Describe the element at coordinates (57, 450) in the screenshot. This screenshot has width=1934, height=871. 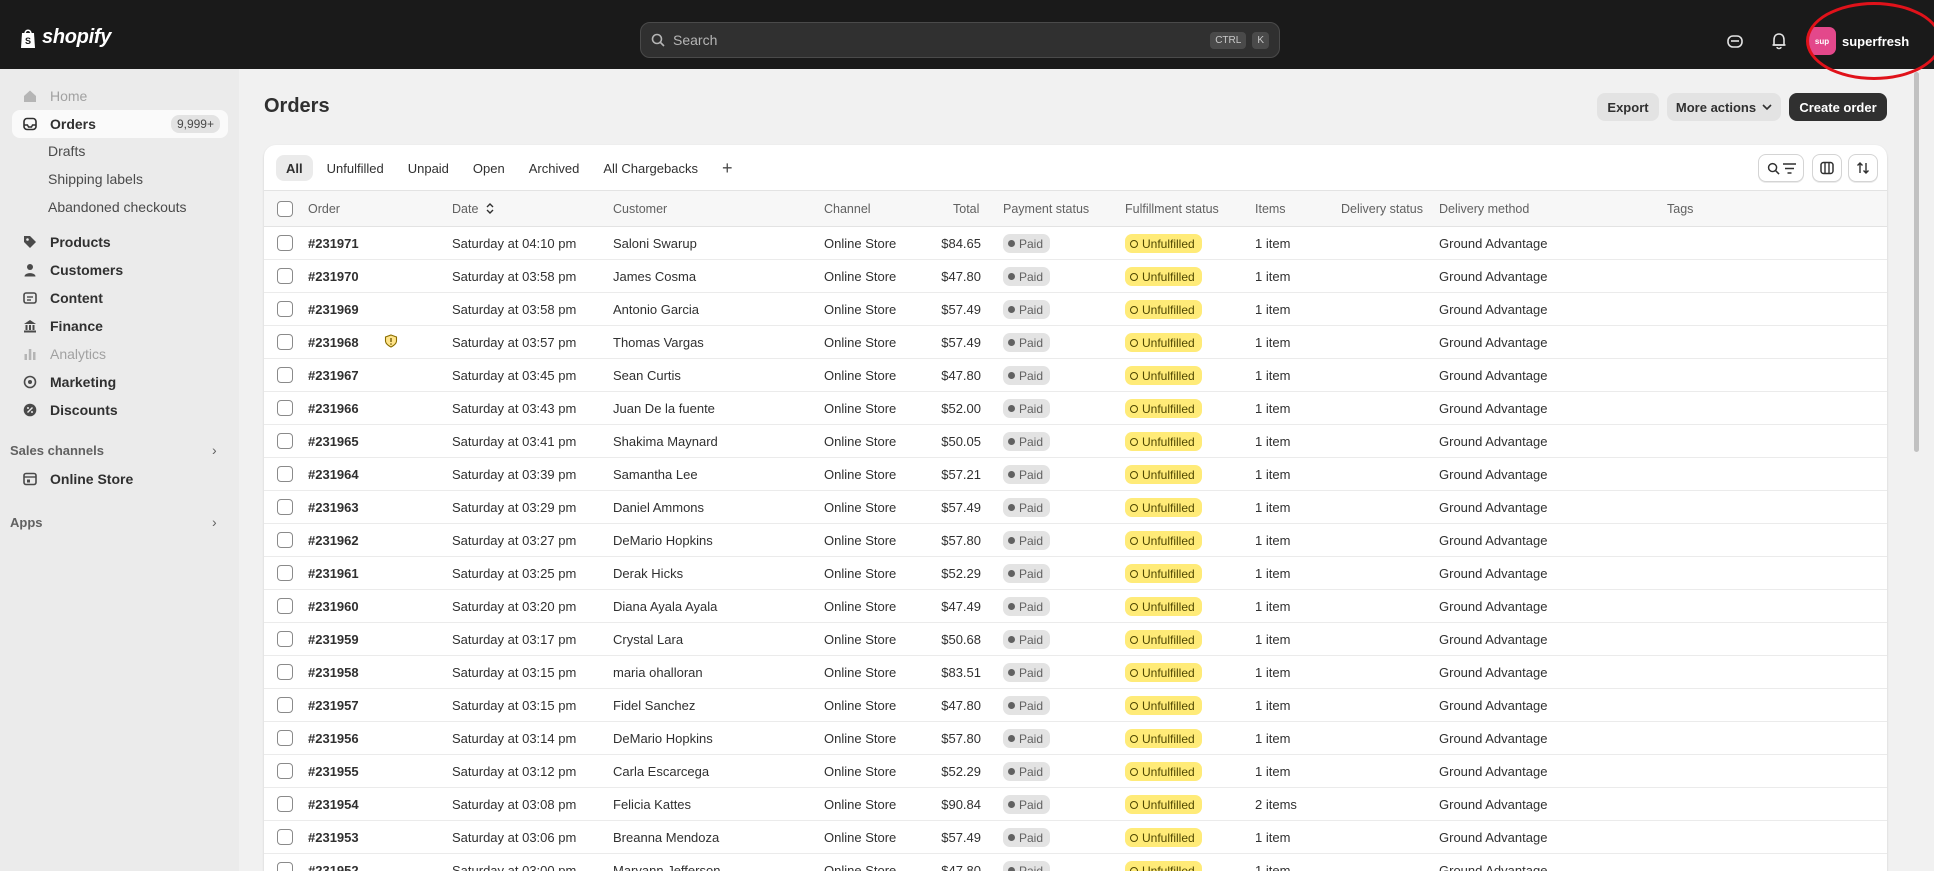
I see `sales-channels-heading: Sales channels` at that location.